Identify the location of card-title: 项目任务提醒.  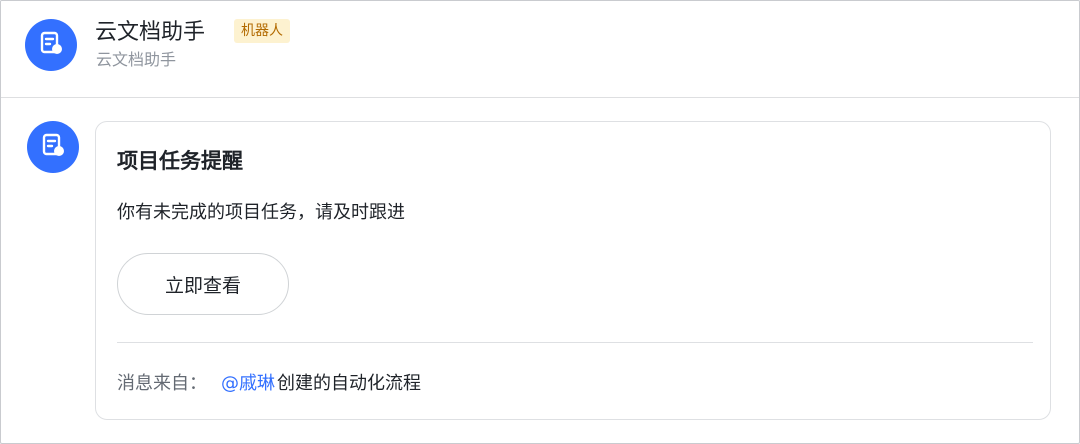
(180, 161).